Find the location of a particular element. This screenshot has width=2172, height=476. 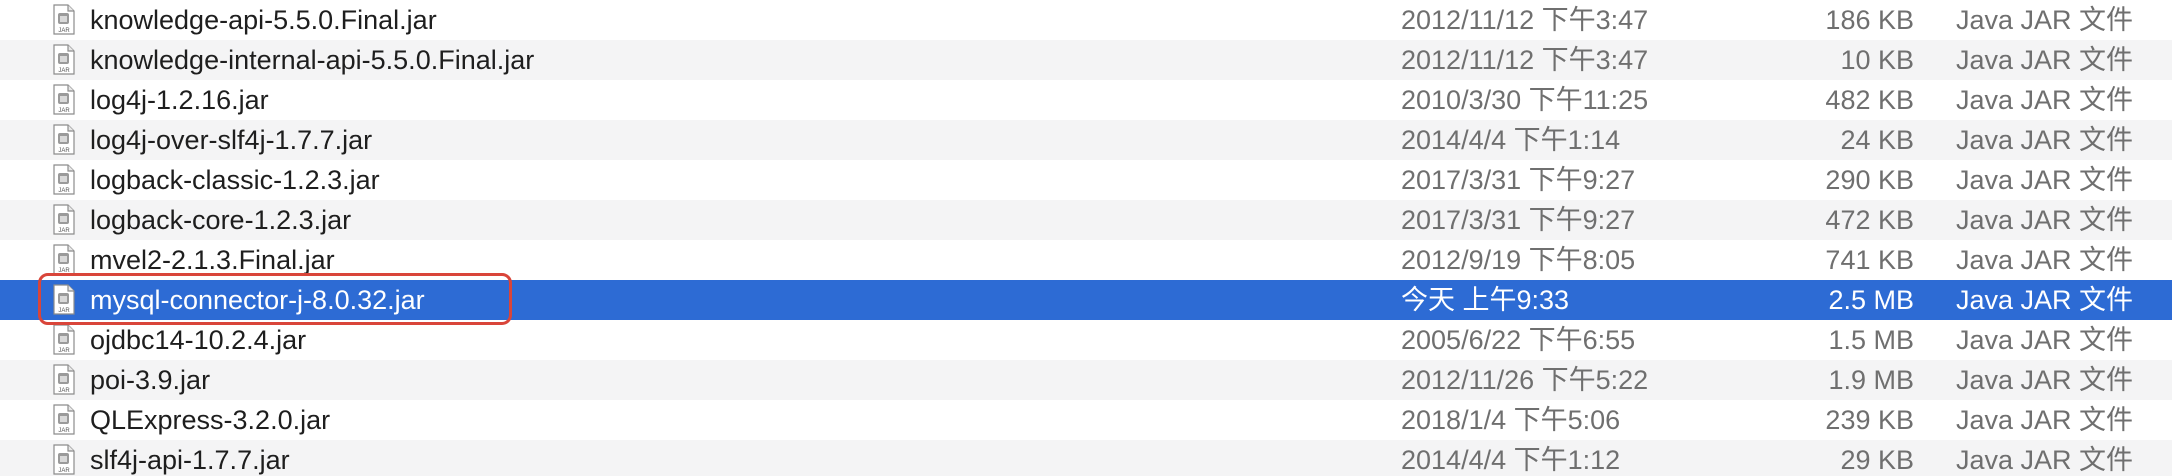

file-name: ojdbc14-10.2.4.jar is located at coordinates (198, 340).